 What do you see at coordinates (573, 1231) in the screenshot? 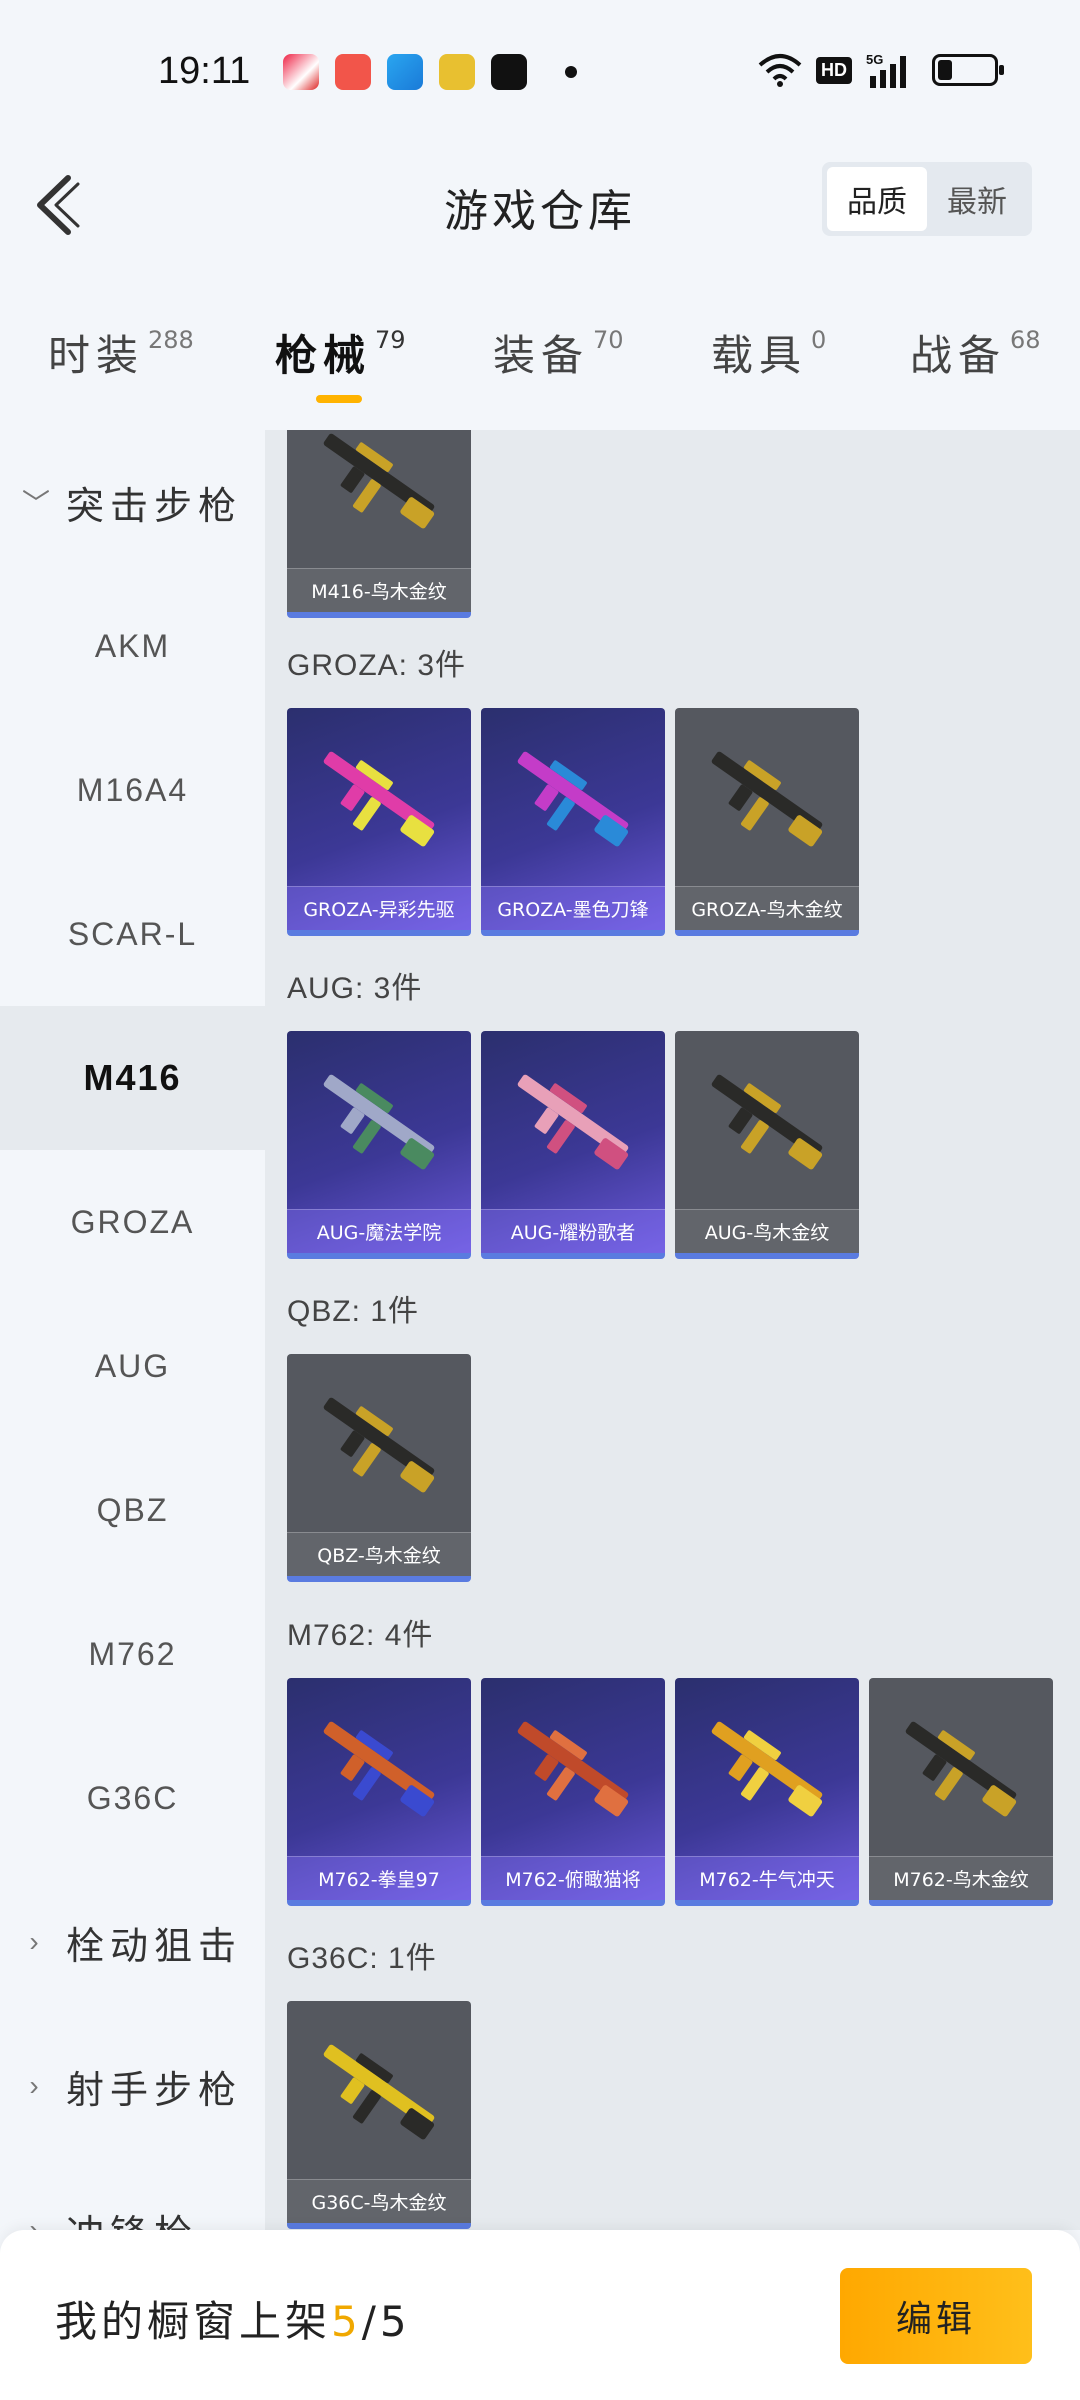
I see `weapon-name: AUG-耀粉歌者` at bounding box center [573, 1231].